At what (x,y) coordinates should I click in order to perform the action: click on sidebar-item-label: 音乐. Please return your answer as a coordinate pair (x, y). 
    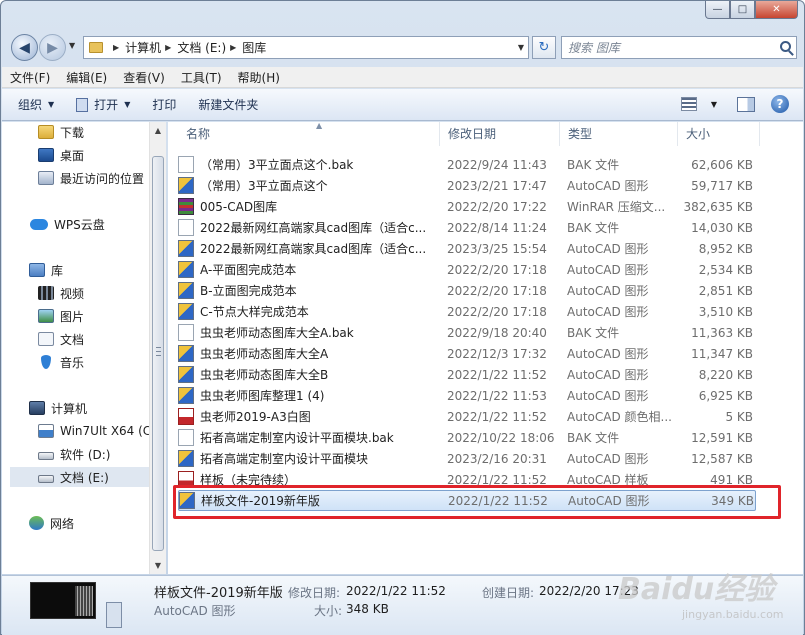
    Looking at the image, I should click on (72, 362).